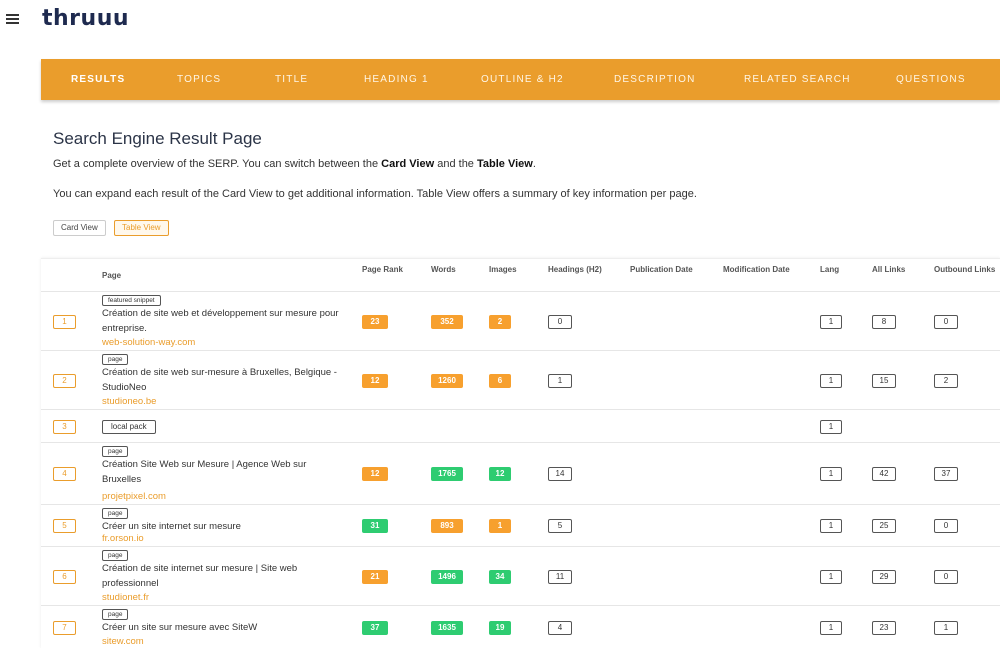 This screenshot has width=1000, height=648. What do you see at coordinates (447, 474) in the screenshot?
I see `words-badge: 1765` at bounding box center [447, 474].